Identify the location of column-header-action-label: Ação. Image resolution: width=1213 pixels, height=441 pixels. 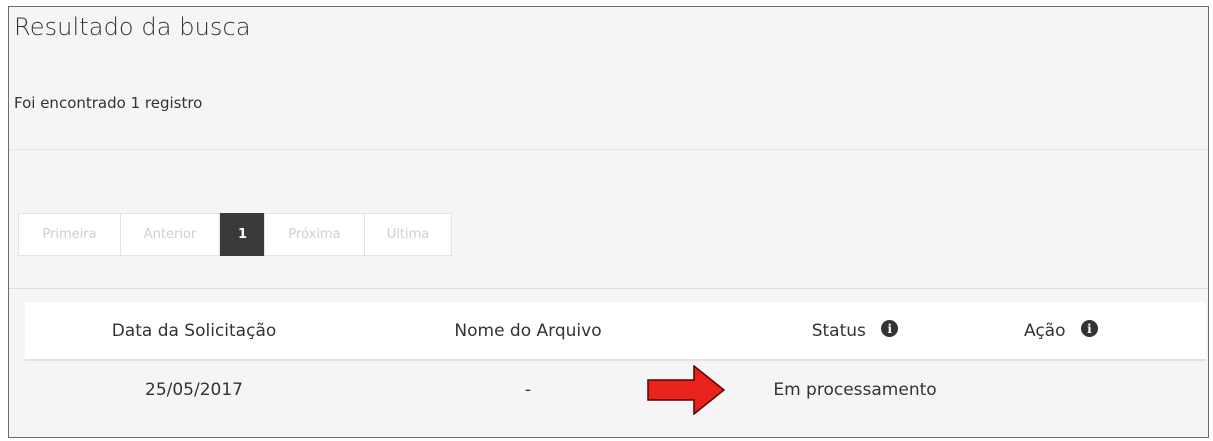
(1045, 330).